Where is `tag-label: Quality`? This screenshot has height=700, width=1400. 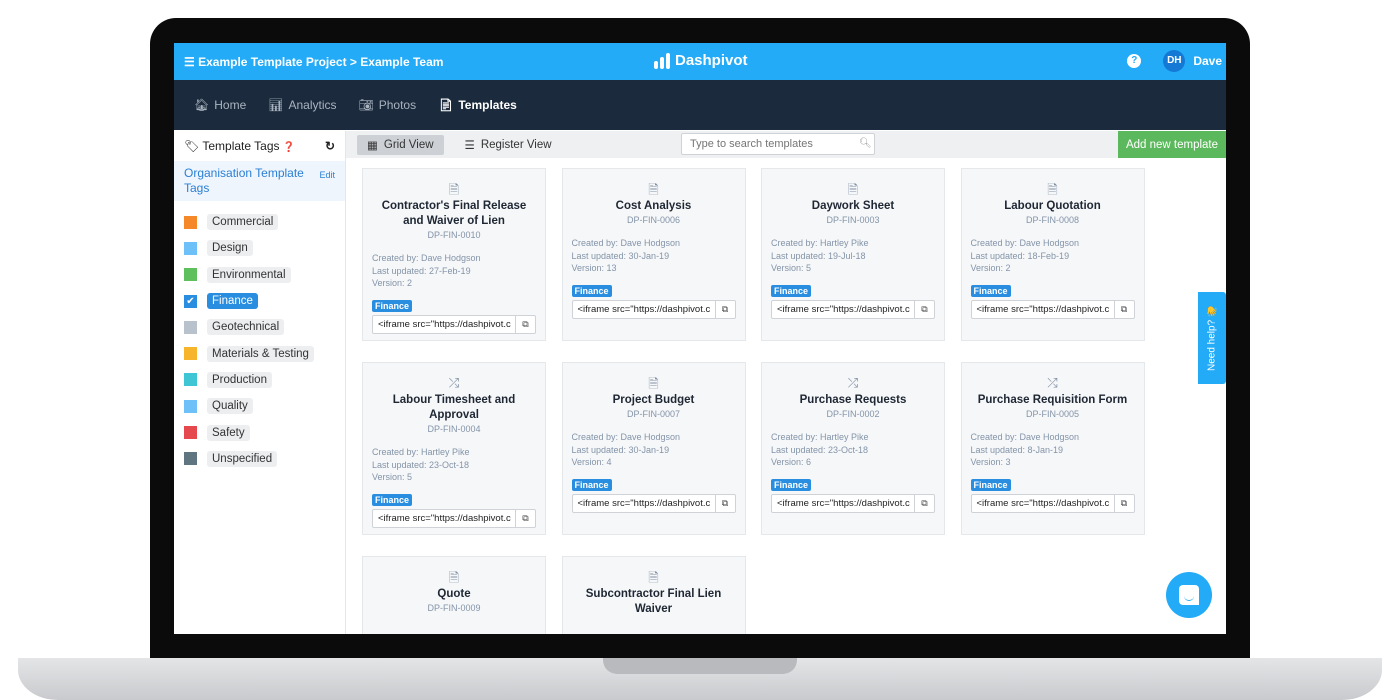 tag-label: Quality is located at coordinates (230, 406).